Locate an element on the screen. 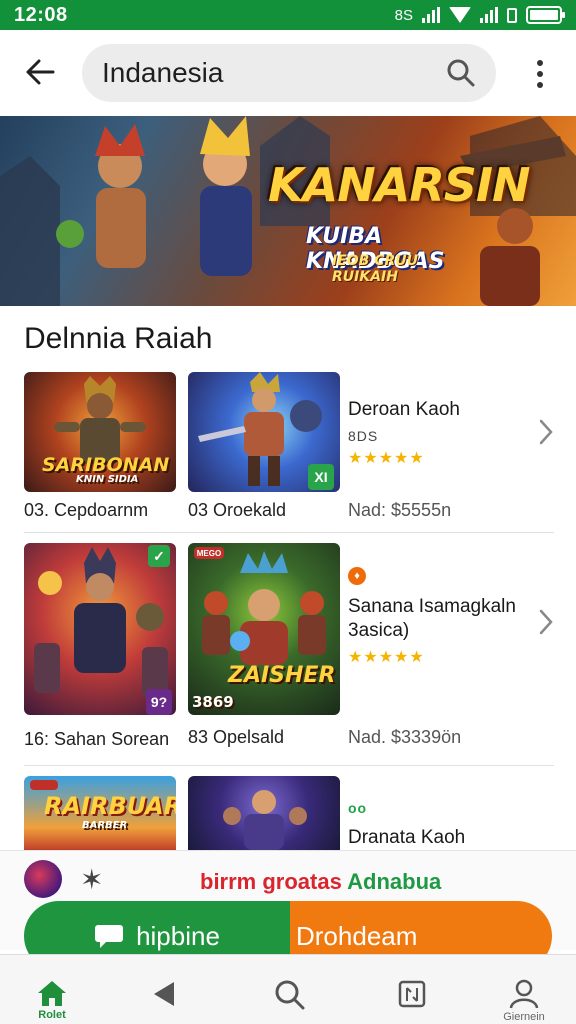 The width and height of the screenshot is (576, 1024). nav-item-apps is located at coordinates (412, 989).